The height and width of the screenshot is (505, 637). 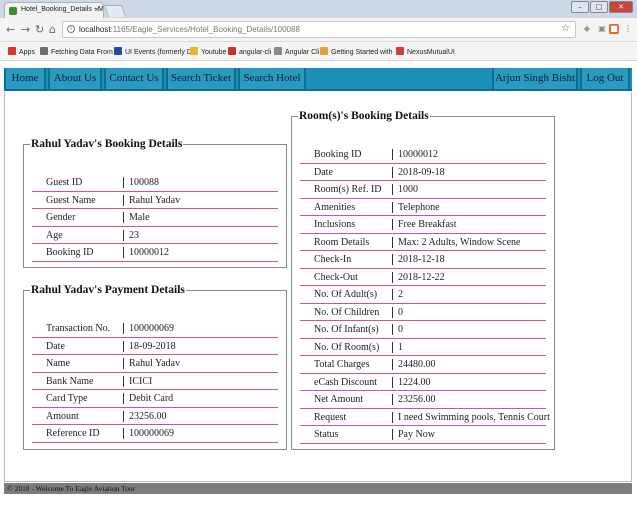 What do you see at coordinates (54, 235) in the screenshot?
I see `detail-label: Age` at bounding box center [54, 235].